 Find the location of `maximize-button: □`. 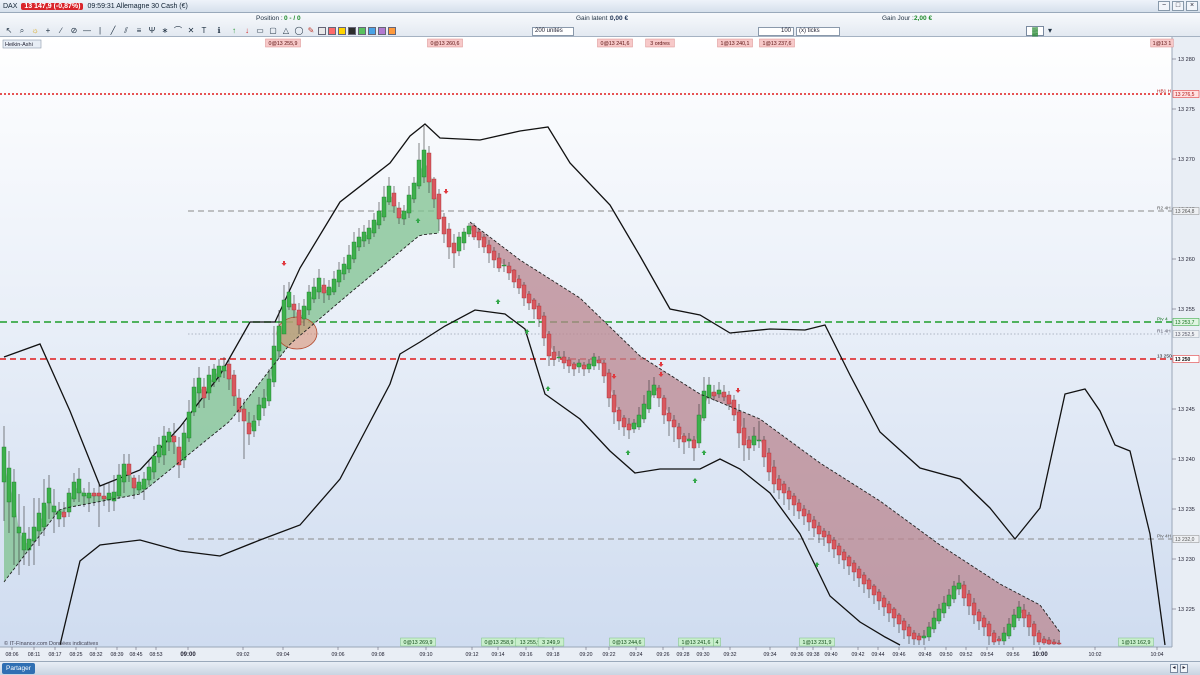

maximize-button: □ is located at coordinates (1178, 6).